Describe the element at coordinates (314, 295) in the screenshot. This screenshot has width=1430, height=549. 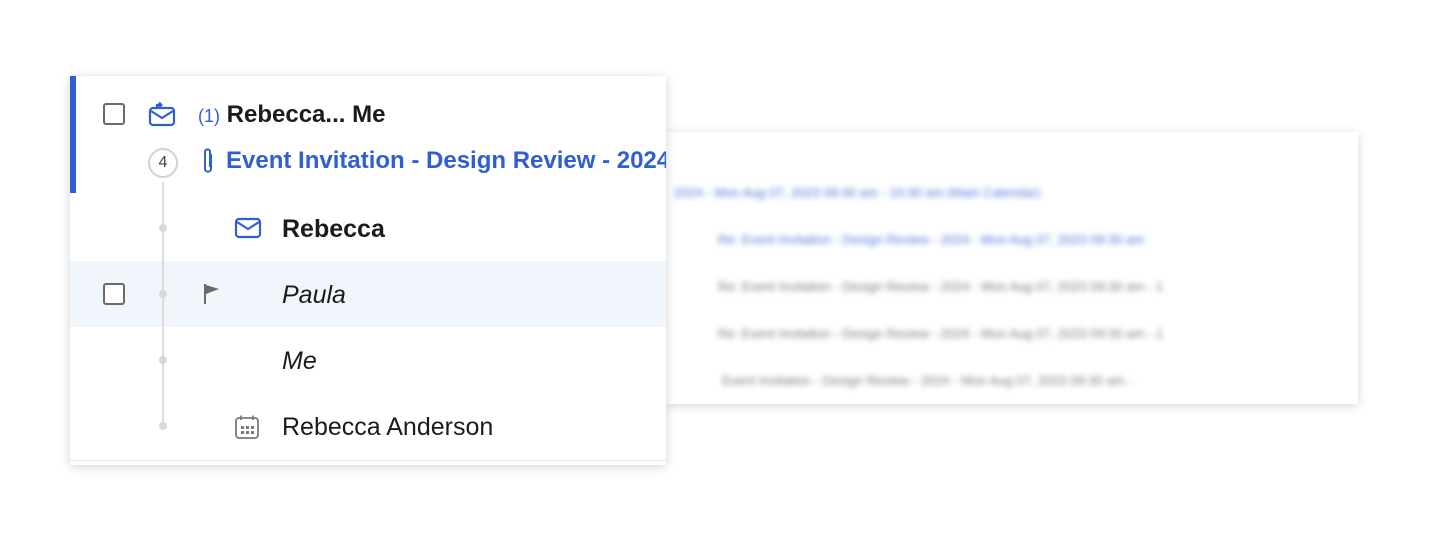
I see `message-row-paula: Paula` at that location.